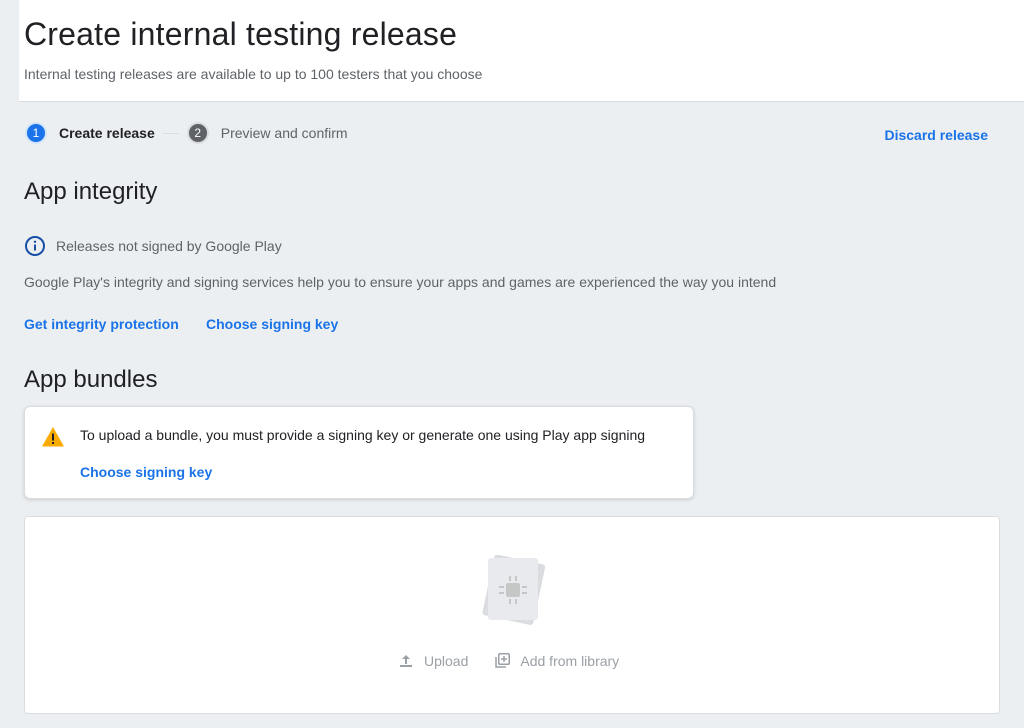 The width and height of the screenshot is (1024, 728). I want to click on choose-signing-key-link: Choose signing key, so click(272, 324).